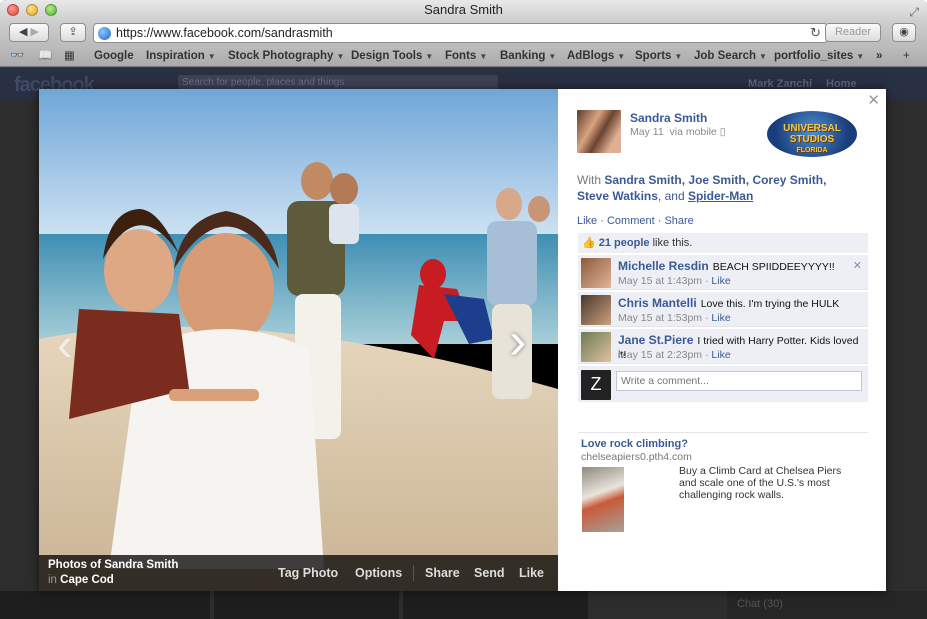  What do you see at coordinates (760, 604) in the screenshot?
I see `chat-label: Chat (30)` at bounding box center [760, 604].